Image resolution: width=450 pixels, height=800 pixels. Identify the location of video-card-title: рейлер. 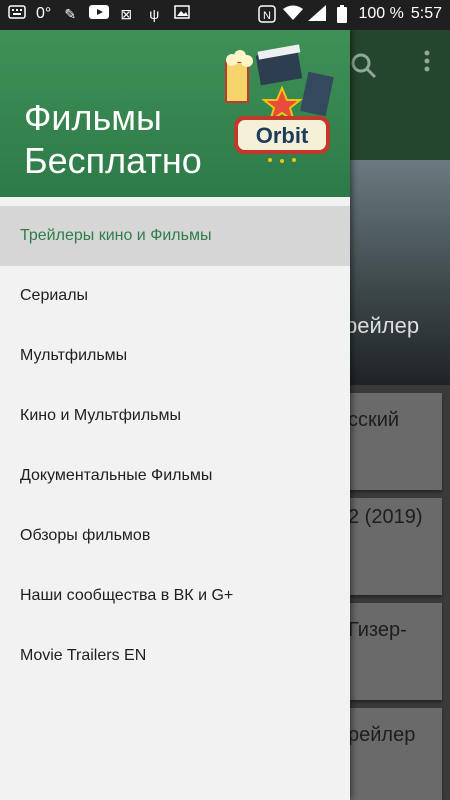
(382, 735).